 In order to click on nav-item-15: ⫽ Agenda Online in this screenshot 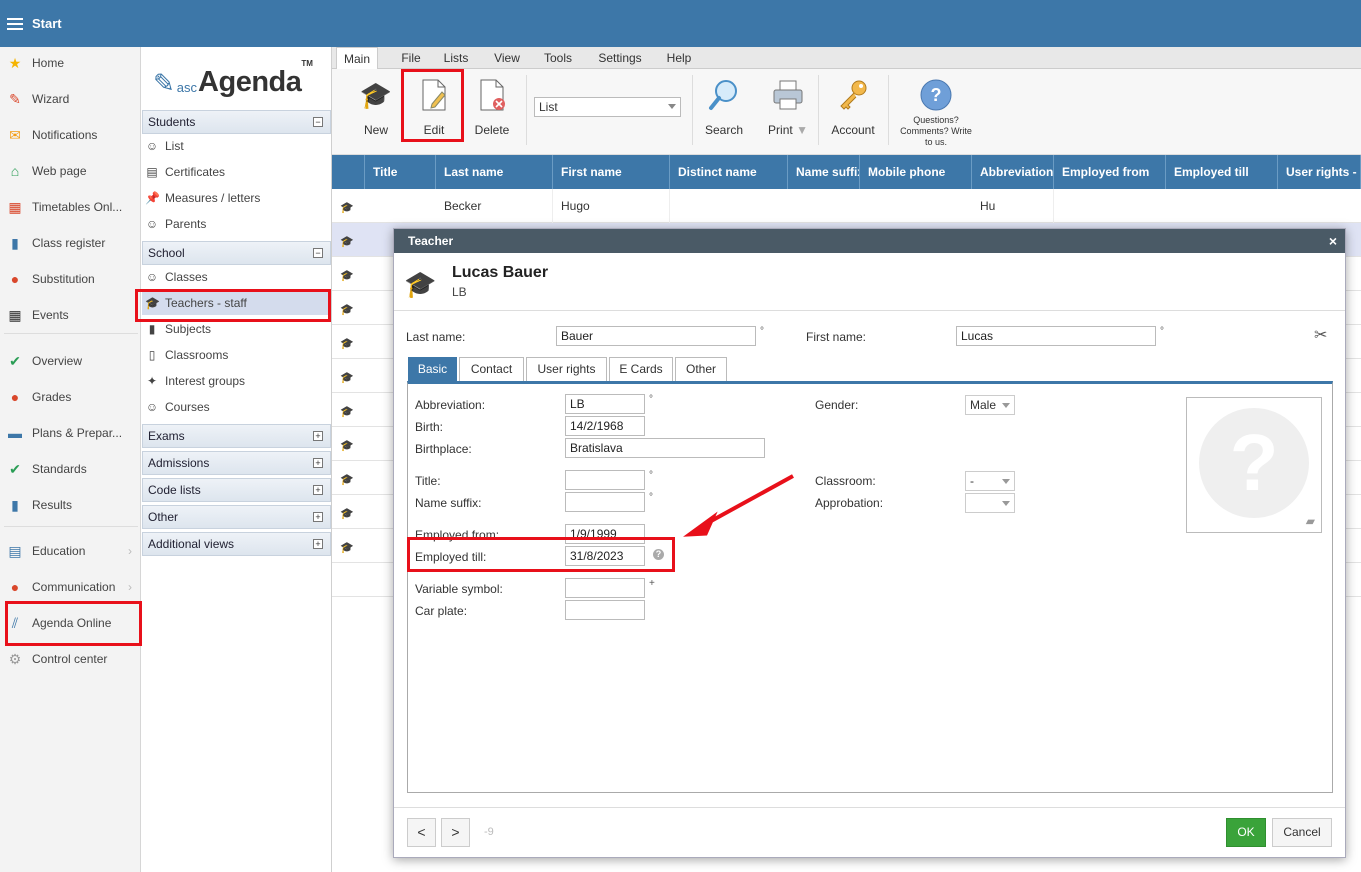, I will do `click(70, 623)`.